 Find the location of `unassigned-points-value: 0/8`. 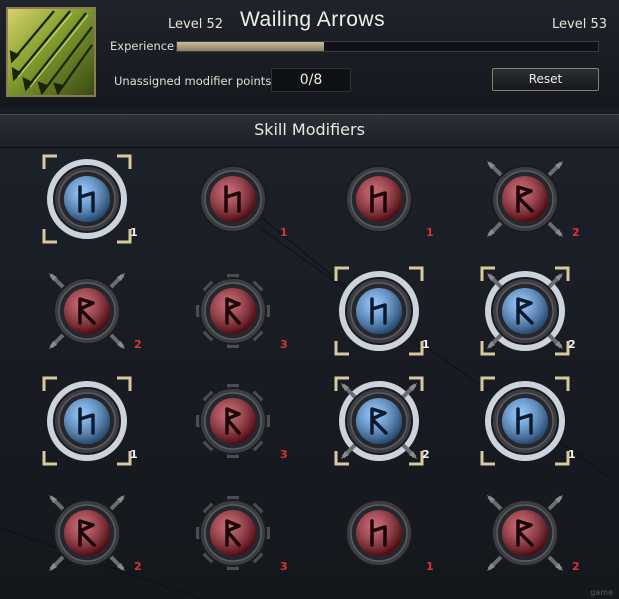

unassigned-points-value: 0/8 is located at coordinates (311, 80).